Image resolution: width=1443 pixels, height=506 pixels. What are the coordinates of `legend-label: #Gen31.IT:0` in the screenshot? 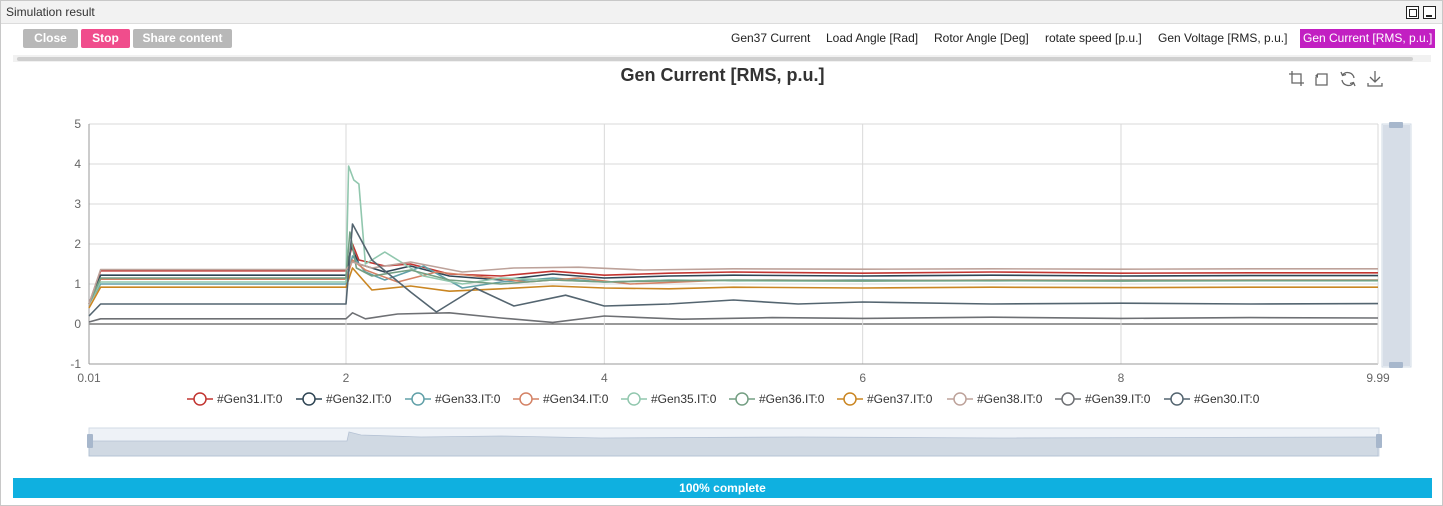 It's located at (250, 399).